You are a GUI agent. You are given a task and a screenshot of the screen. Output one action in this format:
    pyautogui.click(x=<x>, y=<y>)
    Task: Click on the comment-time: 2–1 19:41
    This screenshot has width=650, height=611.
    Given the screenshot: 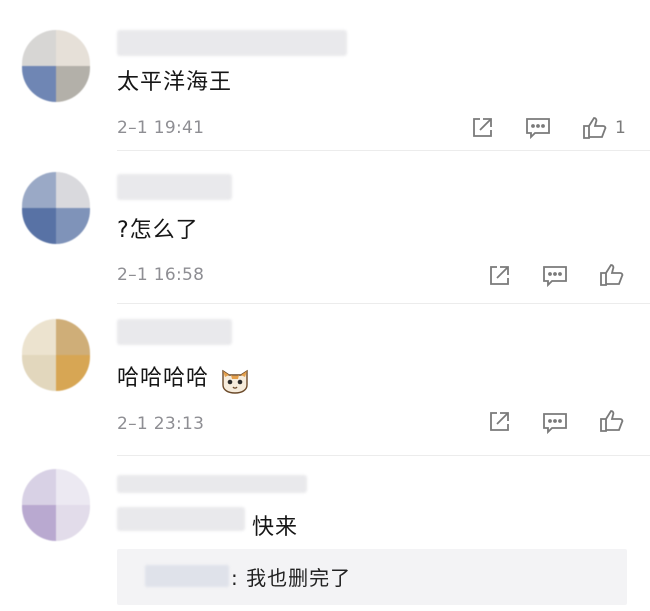 What is the action you would take?
    pyautogui.click(x=161, y=128)
    